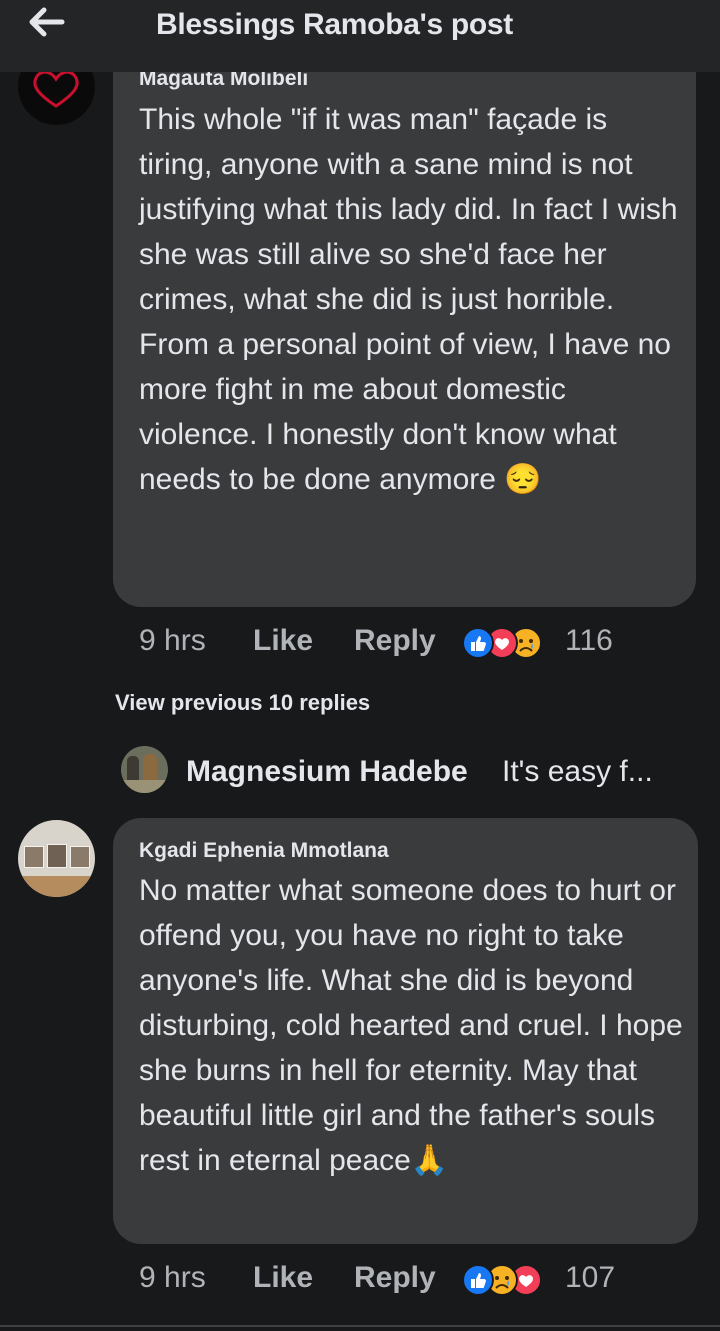  Describe the element at coordinates (590, 1278) in the screenshot. I see `reaction-count: 107` at that location.